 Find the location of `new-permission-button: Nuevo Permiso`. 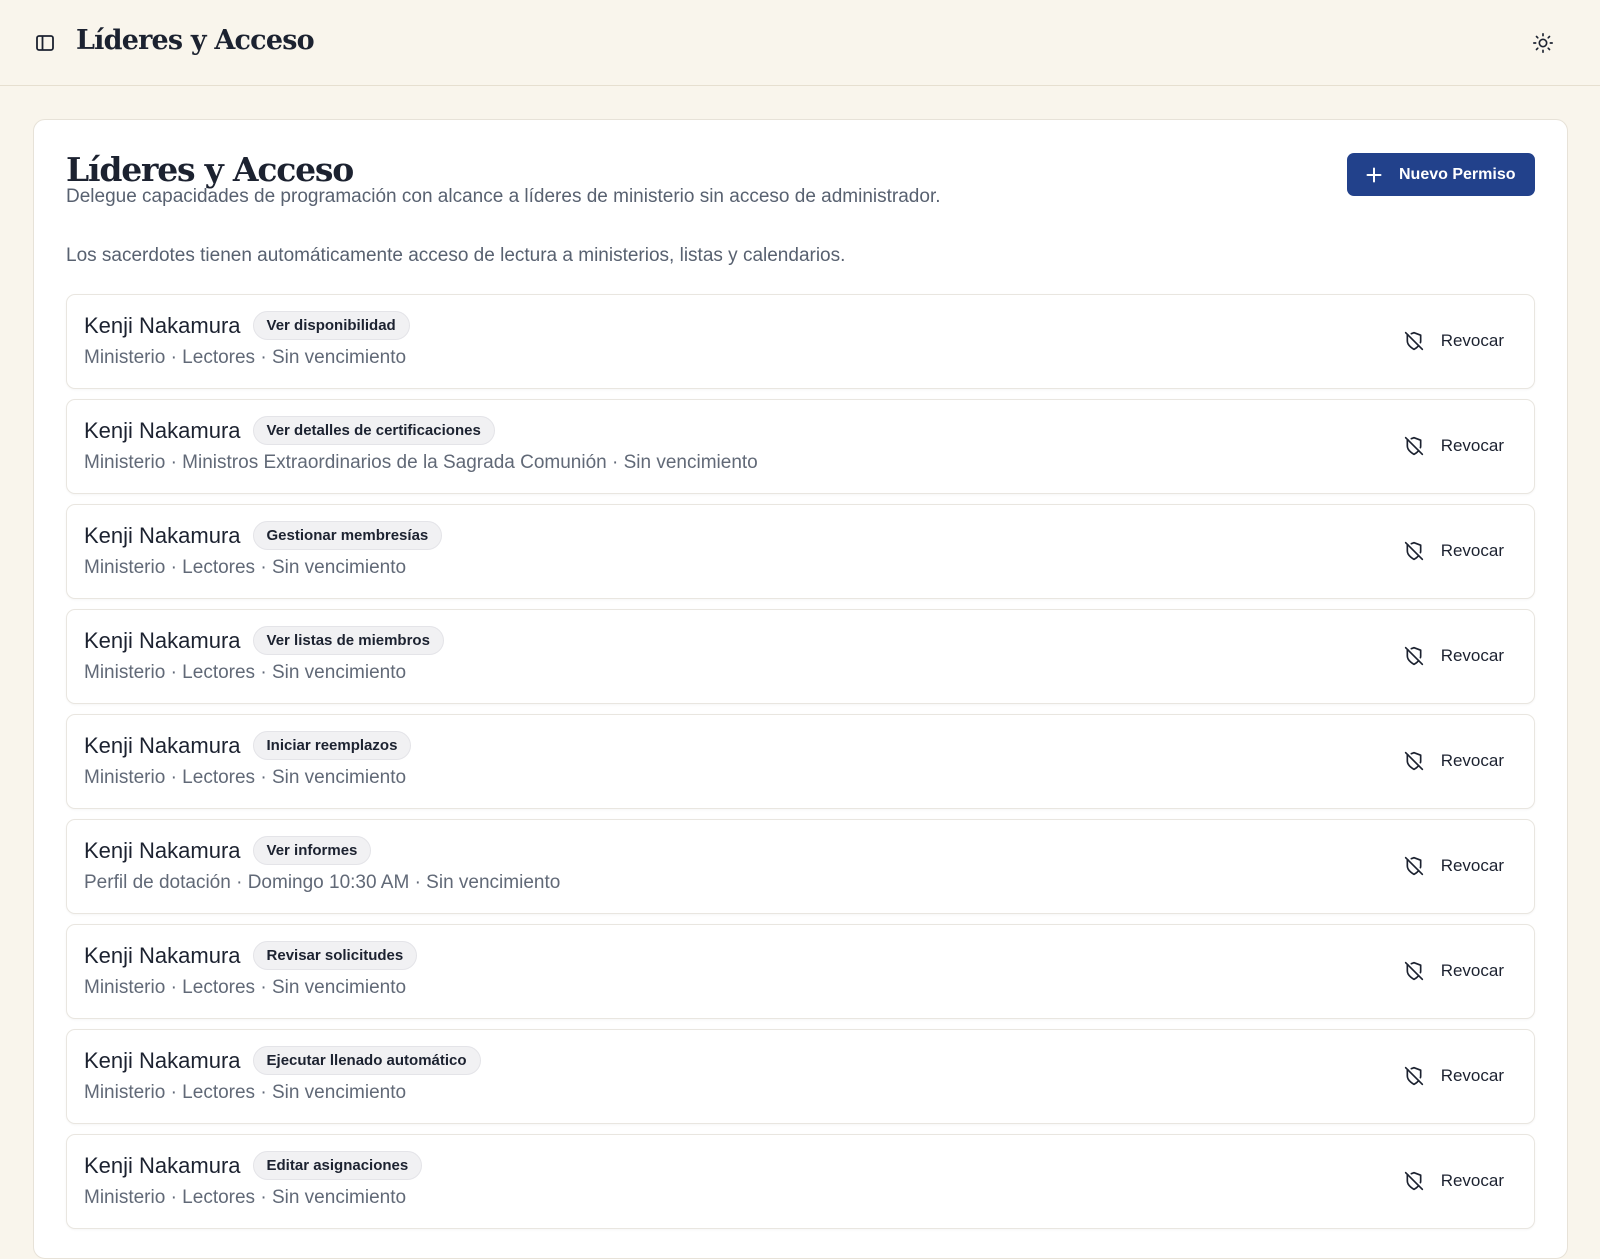

new-permission-button: Nuevo Permiso is located at coordinates (1441, 174).